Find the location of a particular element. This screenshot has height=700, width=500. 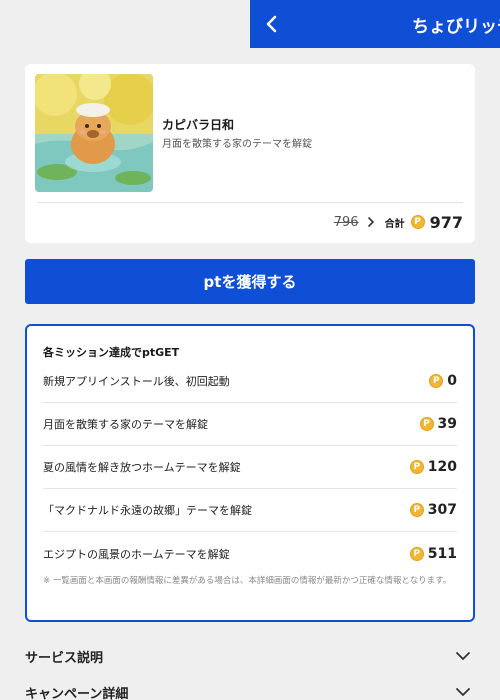

chevron-left-icon is located at coordinates (271, 24).